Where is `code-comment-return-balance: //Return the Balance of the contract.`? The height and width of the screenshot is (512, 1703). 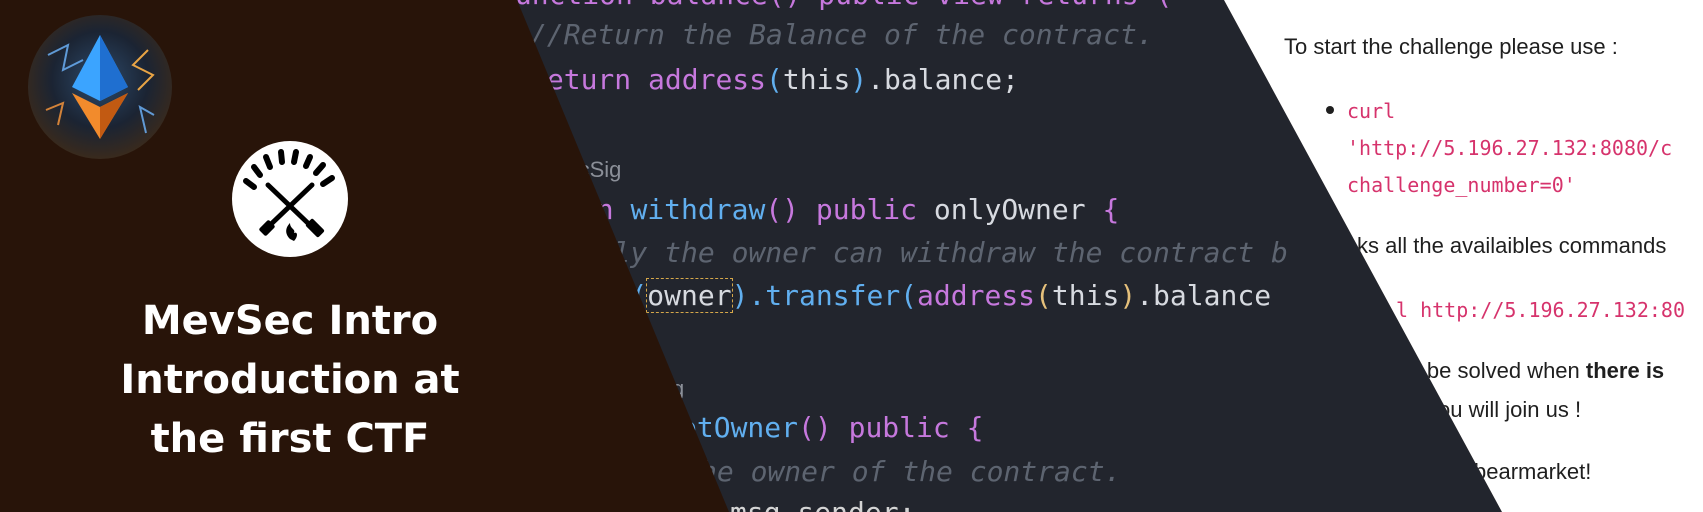
code-comment-return-balance: //Return the Balance of the contract. is located at coordinates (842, 34).